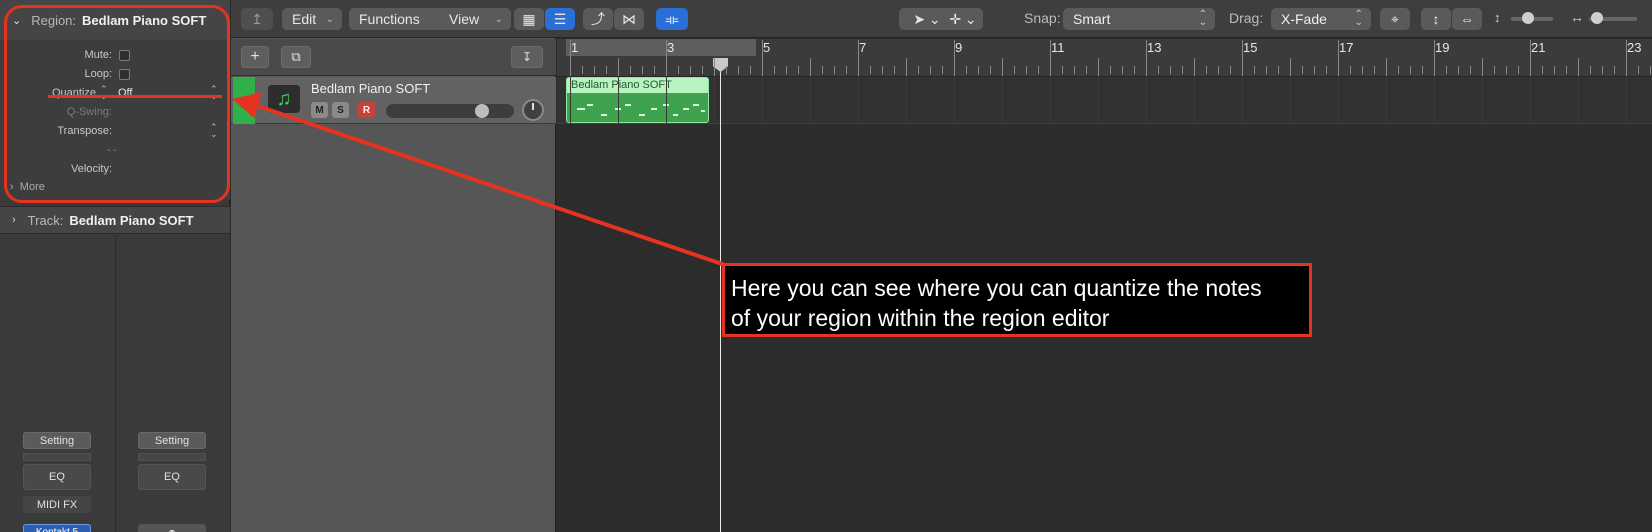 The image size is (1652, 532). I want to click on horizontal-zoom-icon: ⇔, so click(1467, 19).